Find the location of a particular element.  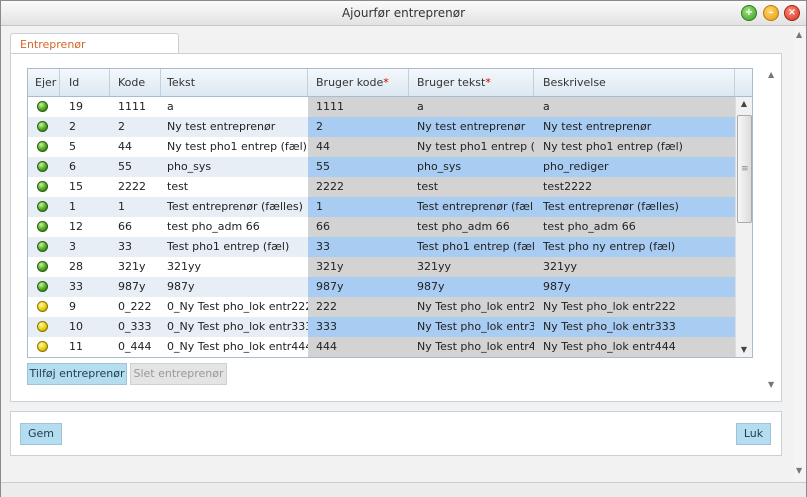

cell-bruger-kode: 333 is located at coordinates (358, 327).